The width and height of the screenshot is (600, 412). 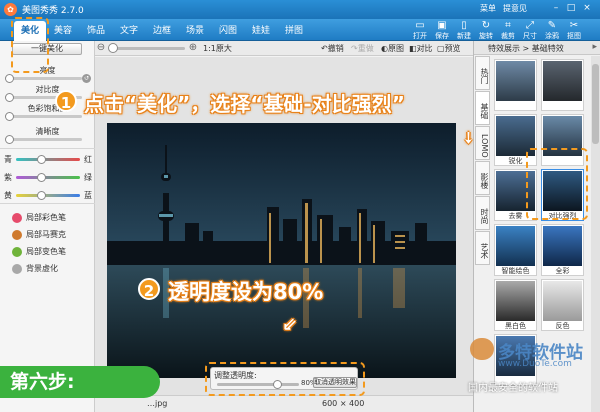 What do you see at coordinates (594, 47) in the screenshot?
I see `panel-close-icon: ▸` at bounding box center [594, 47].